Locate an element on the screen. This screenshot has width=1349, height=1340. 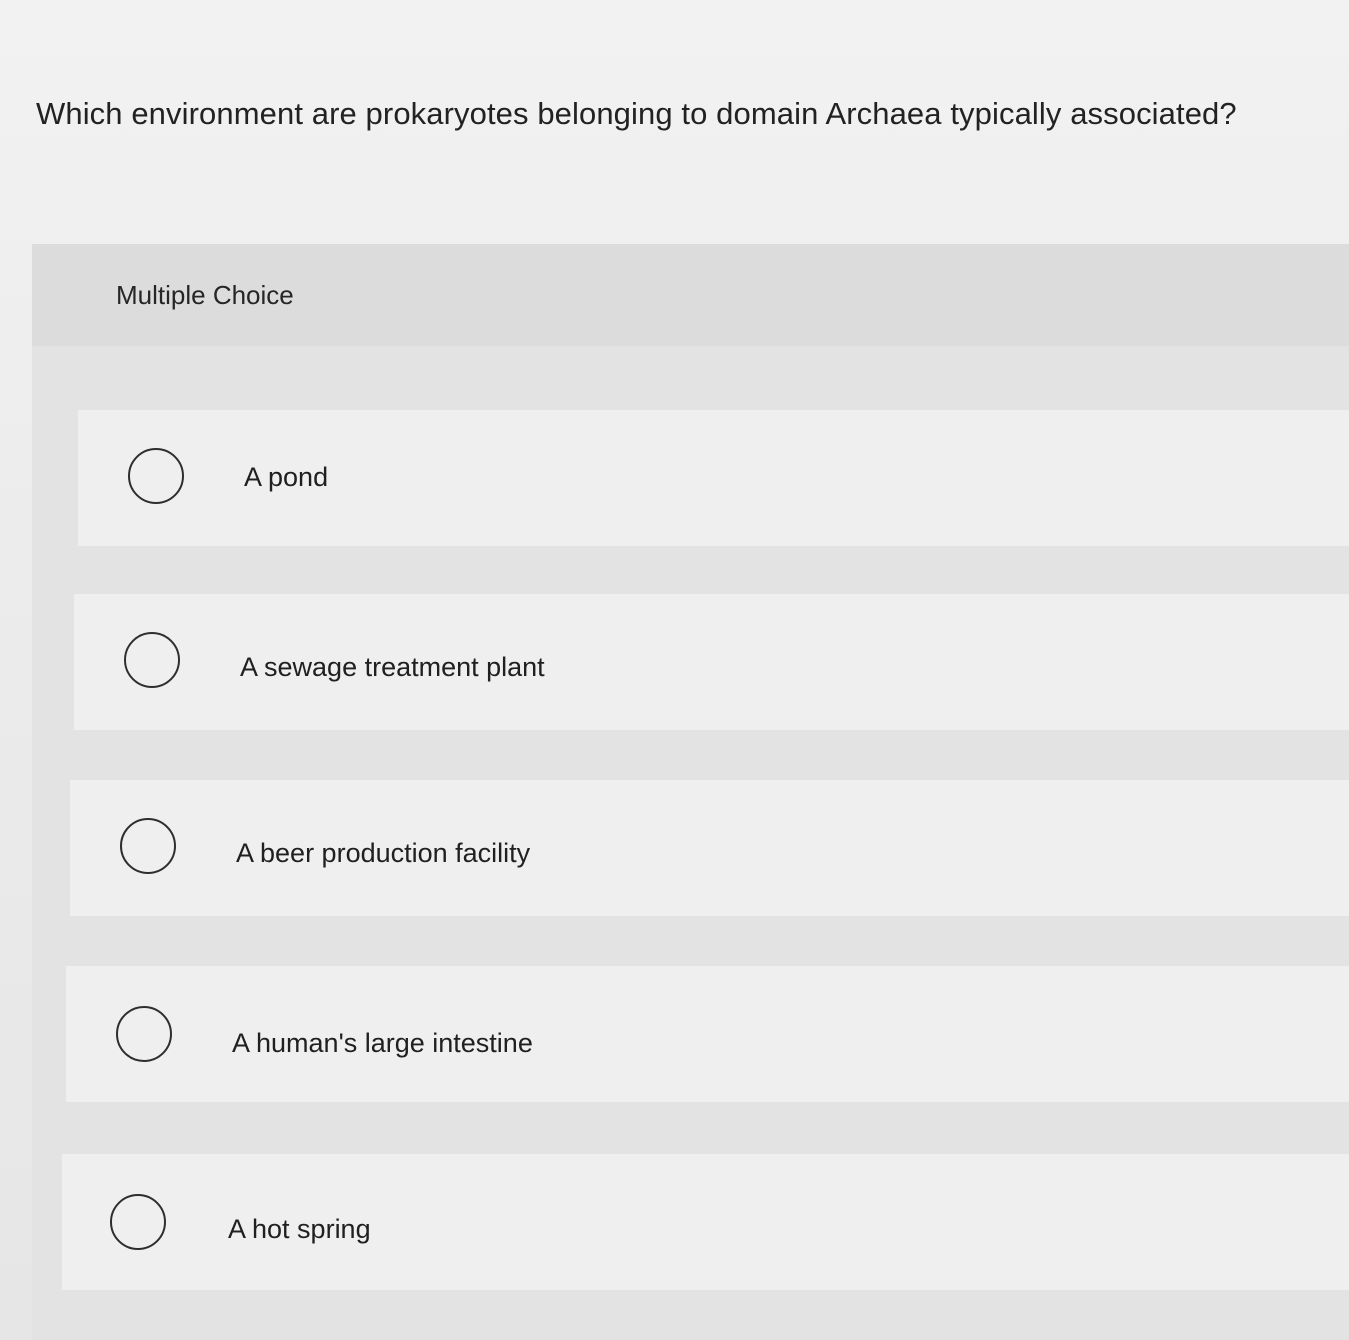
choice-label: A beer production facility is located at coordinates (383, 853).